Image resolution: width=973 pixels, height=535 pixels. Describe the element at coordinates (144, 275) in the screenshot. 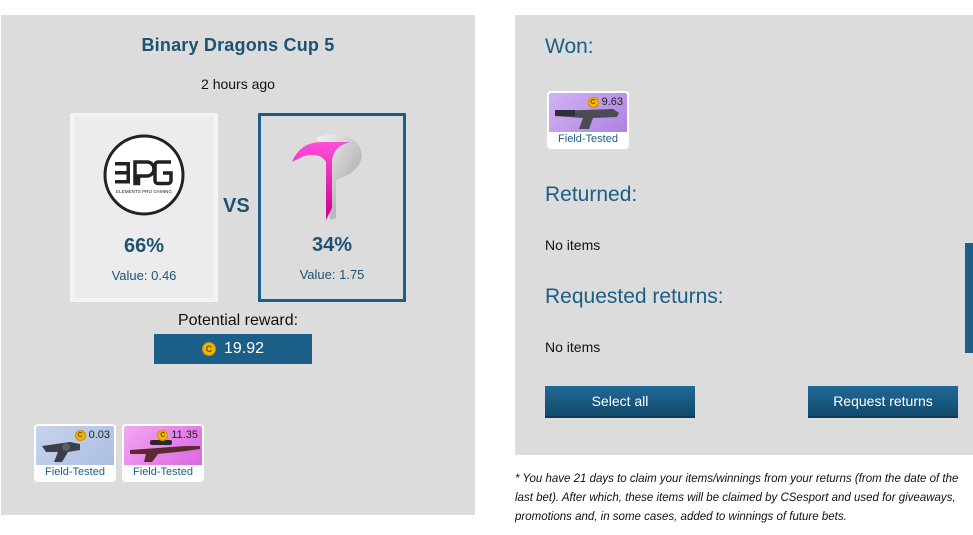

I see `team1-value: Value: 0.46` at that location.